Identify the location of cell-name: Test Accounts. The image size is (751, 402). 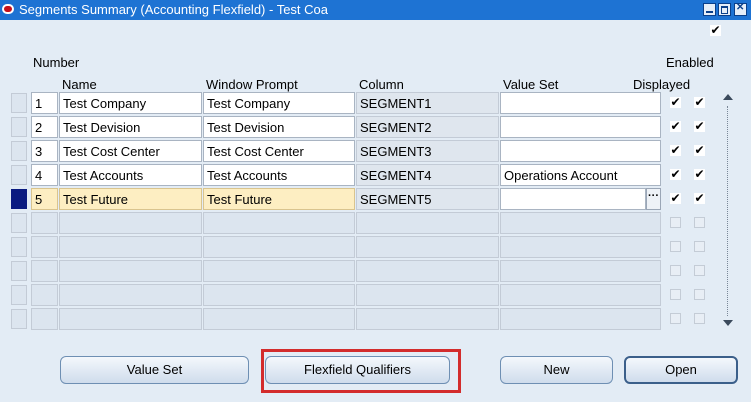
(130, 175).